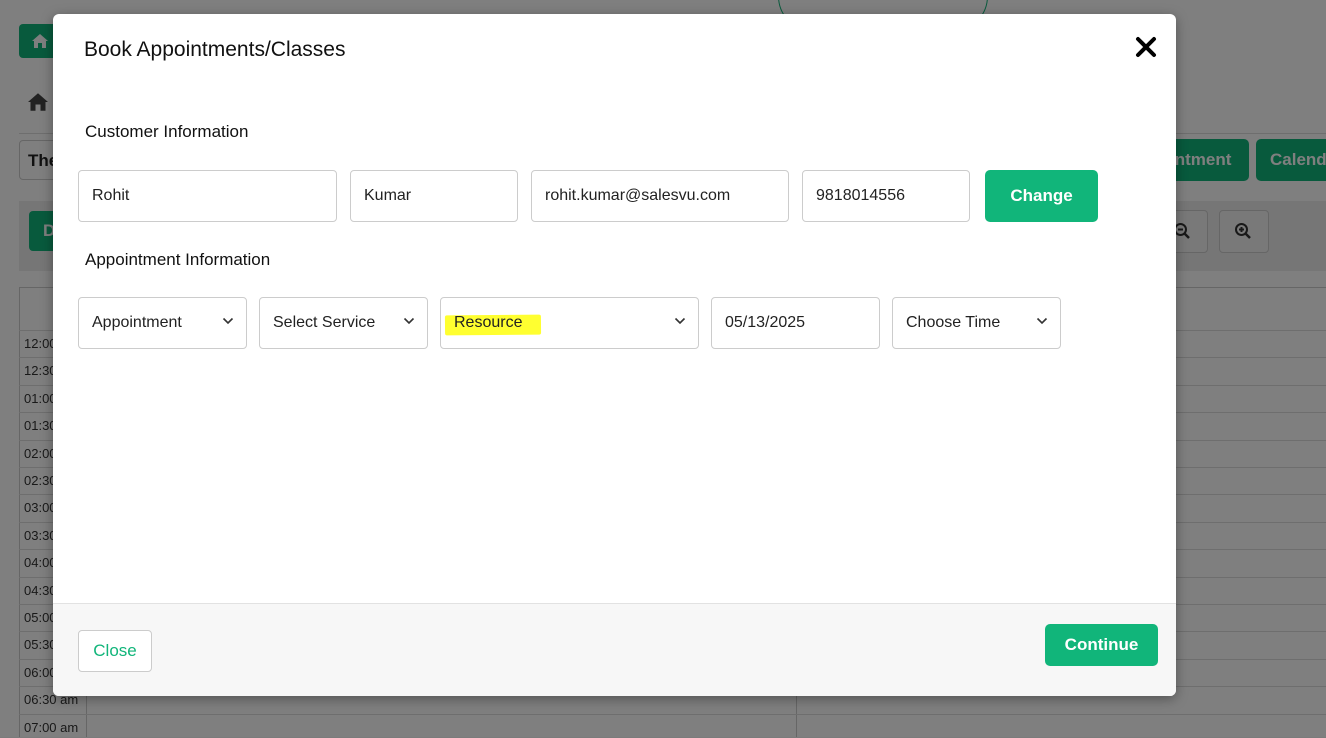 This screenshot has width=1326, height=738. I want to click on change-customer-button: Change, so click(1041, 196).